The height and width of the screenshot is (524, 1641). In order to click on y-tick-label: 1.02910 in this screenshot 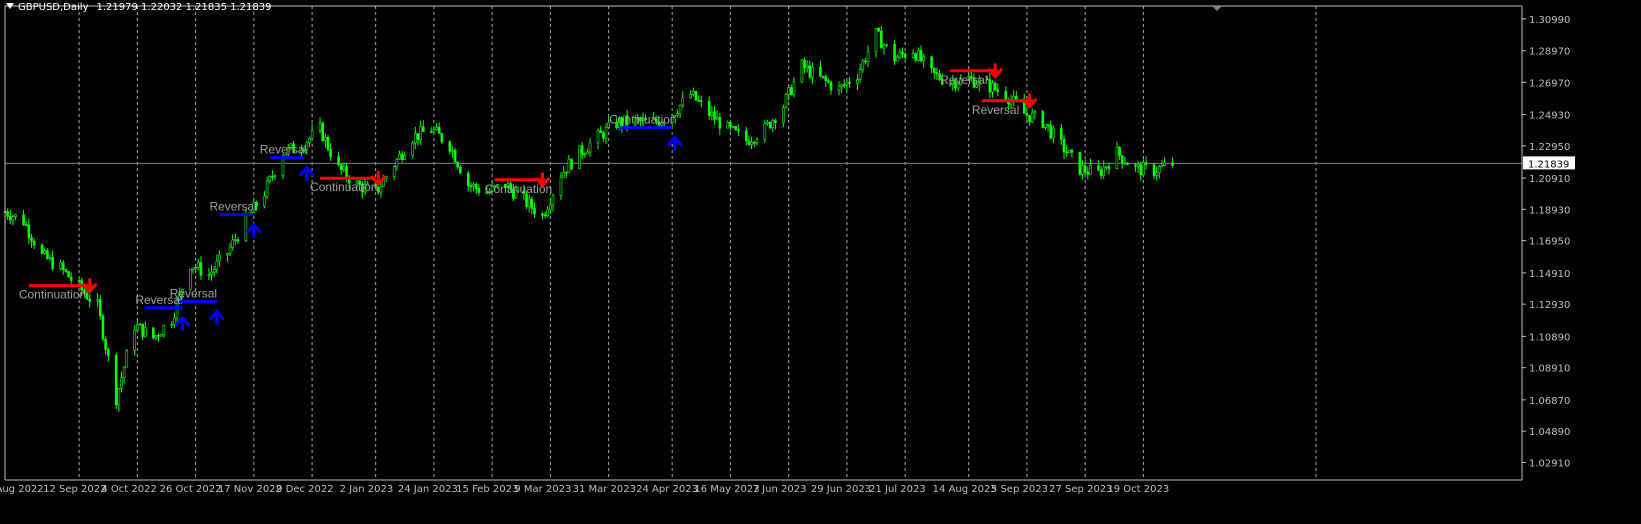, I will do `click(1549, 463)`.